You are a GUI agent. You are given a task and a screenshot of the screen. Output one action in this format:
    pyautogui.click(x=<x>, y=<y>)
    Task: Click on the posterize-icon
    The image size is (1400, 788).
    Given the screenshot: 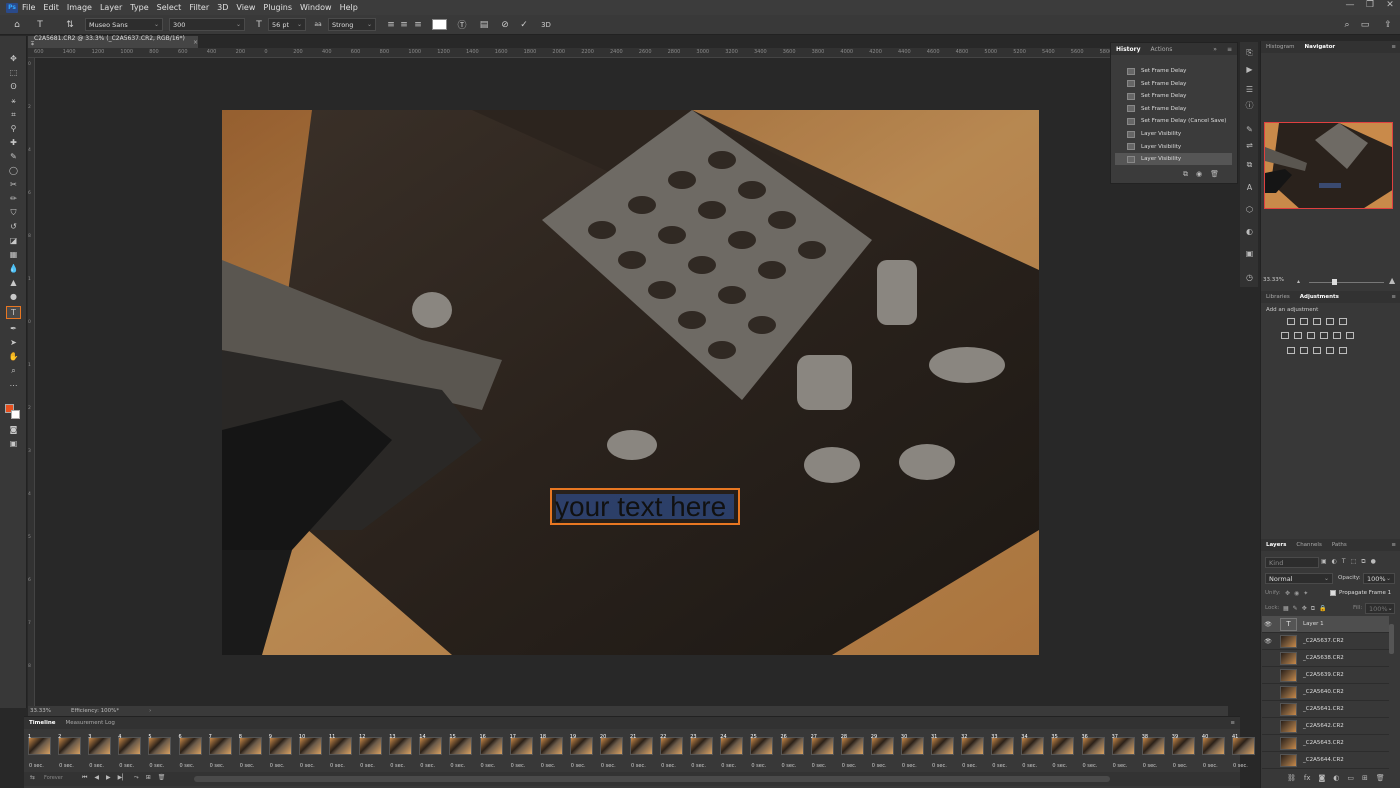 What is the action you would take?
    pyautogui.click(x=1304, y=350)
    